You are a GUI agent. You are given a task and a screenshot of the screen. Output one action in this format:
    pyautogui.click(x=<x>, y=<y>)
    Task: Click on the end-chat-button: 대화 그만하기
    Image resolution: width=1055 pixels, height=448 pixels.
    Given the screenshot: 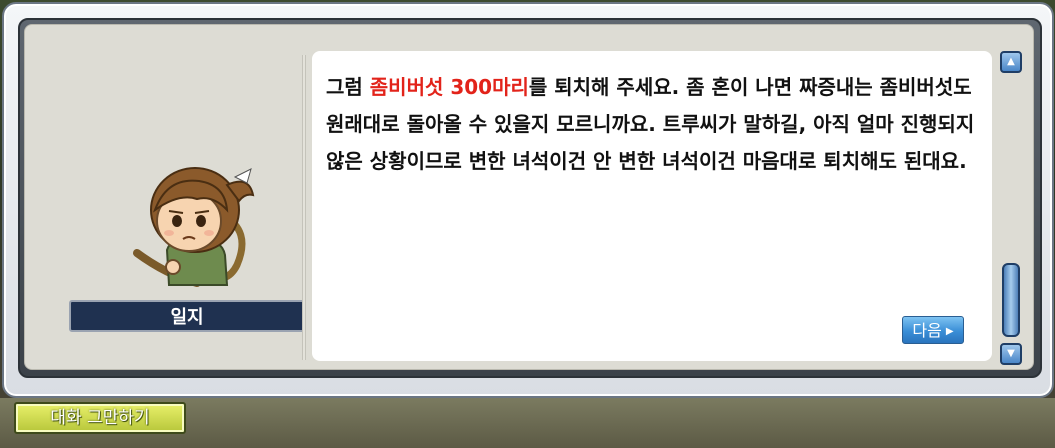 What is the action you would take?
    pyautogui.click(x=100, y=418)
    